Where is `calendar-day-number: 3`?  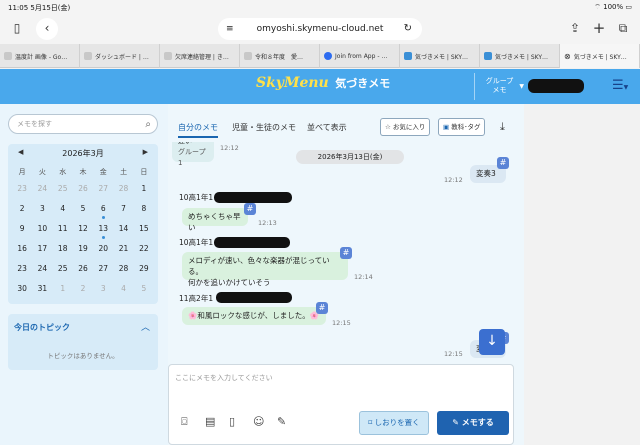
calendar-day-number: 3 is located at coordinates (103, 288).